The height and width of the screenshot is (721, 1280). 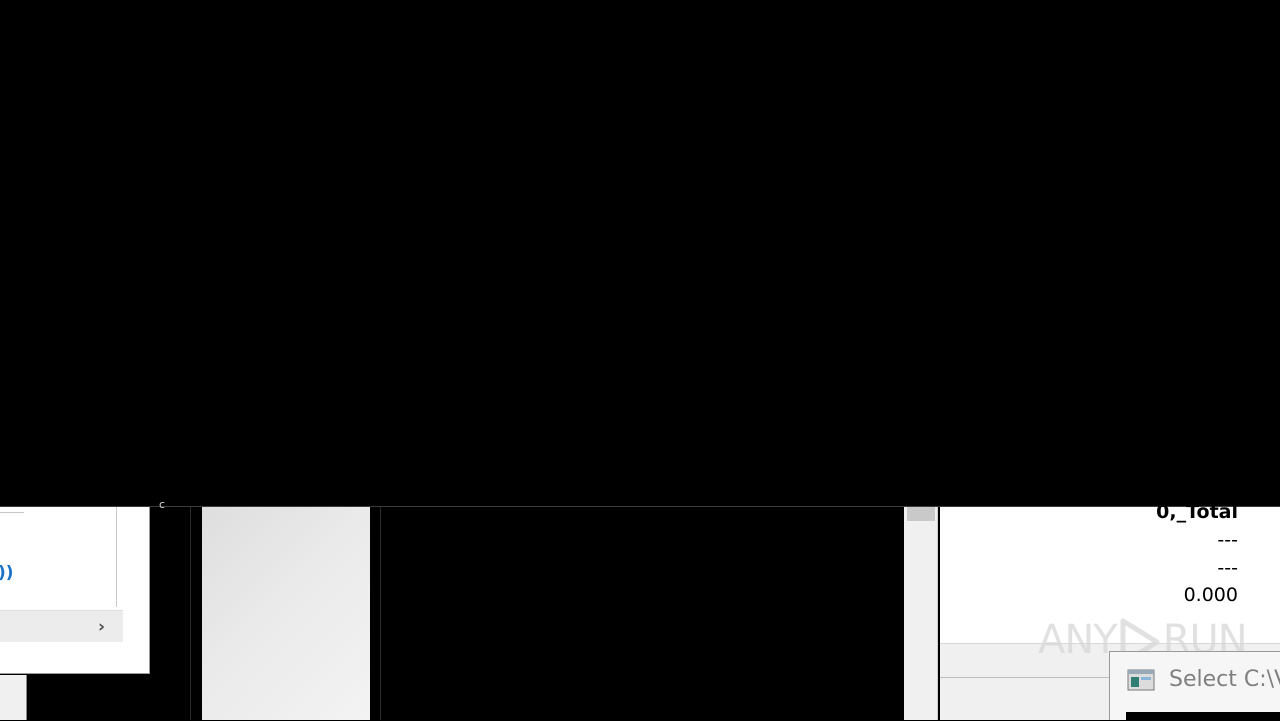 I want to click on network-flyout-fragment: )) ›, so click(x=75, y=590).